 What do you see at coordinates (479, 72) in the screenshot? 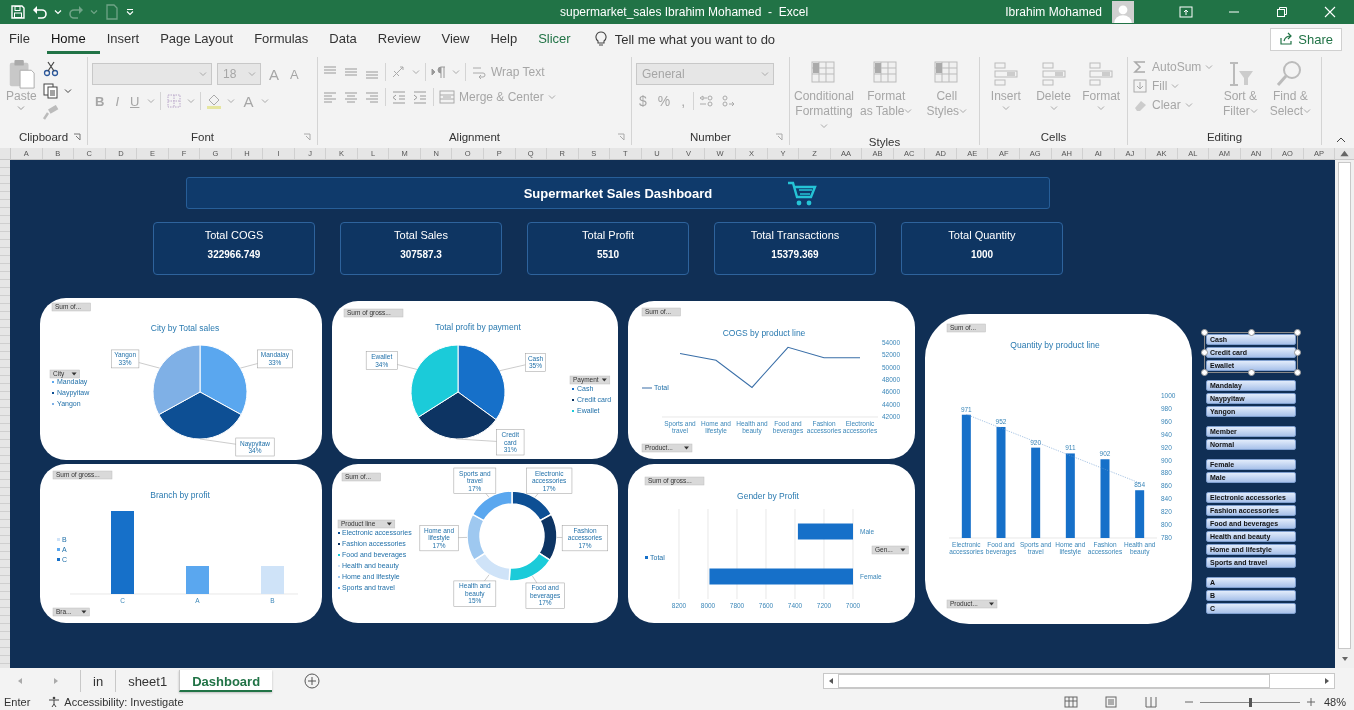
I see `wrap-text-icon` at bounding box center [479, 72].